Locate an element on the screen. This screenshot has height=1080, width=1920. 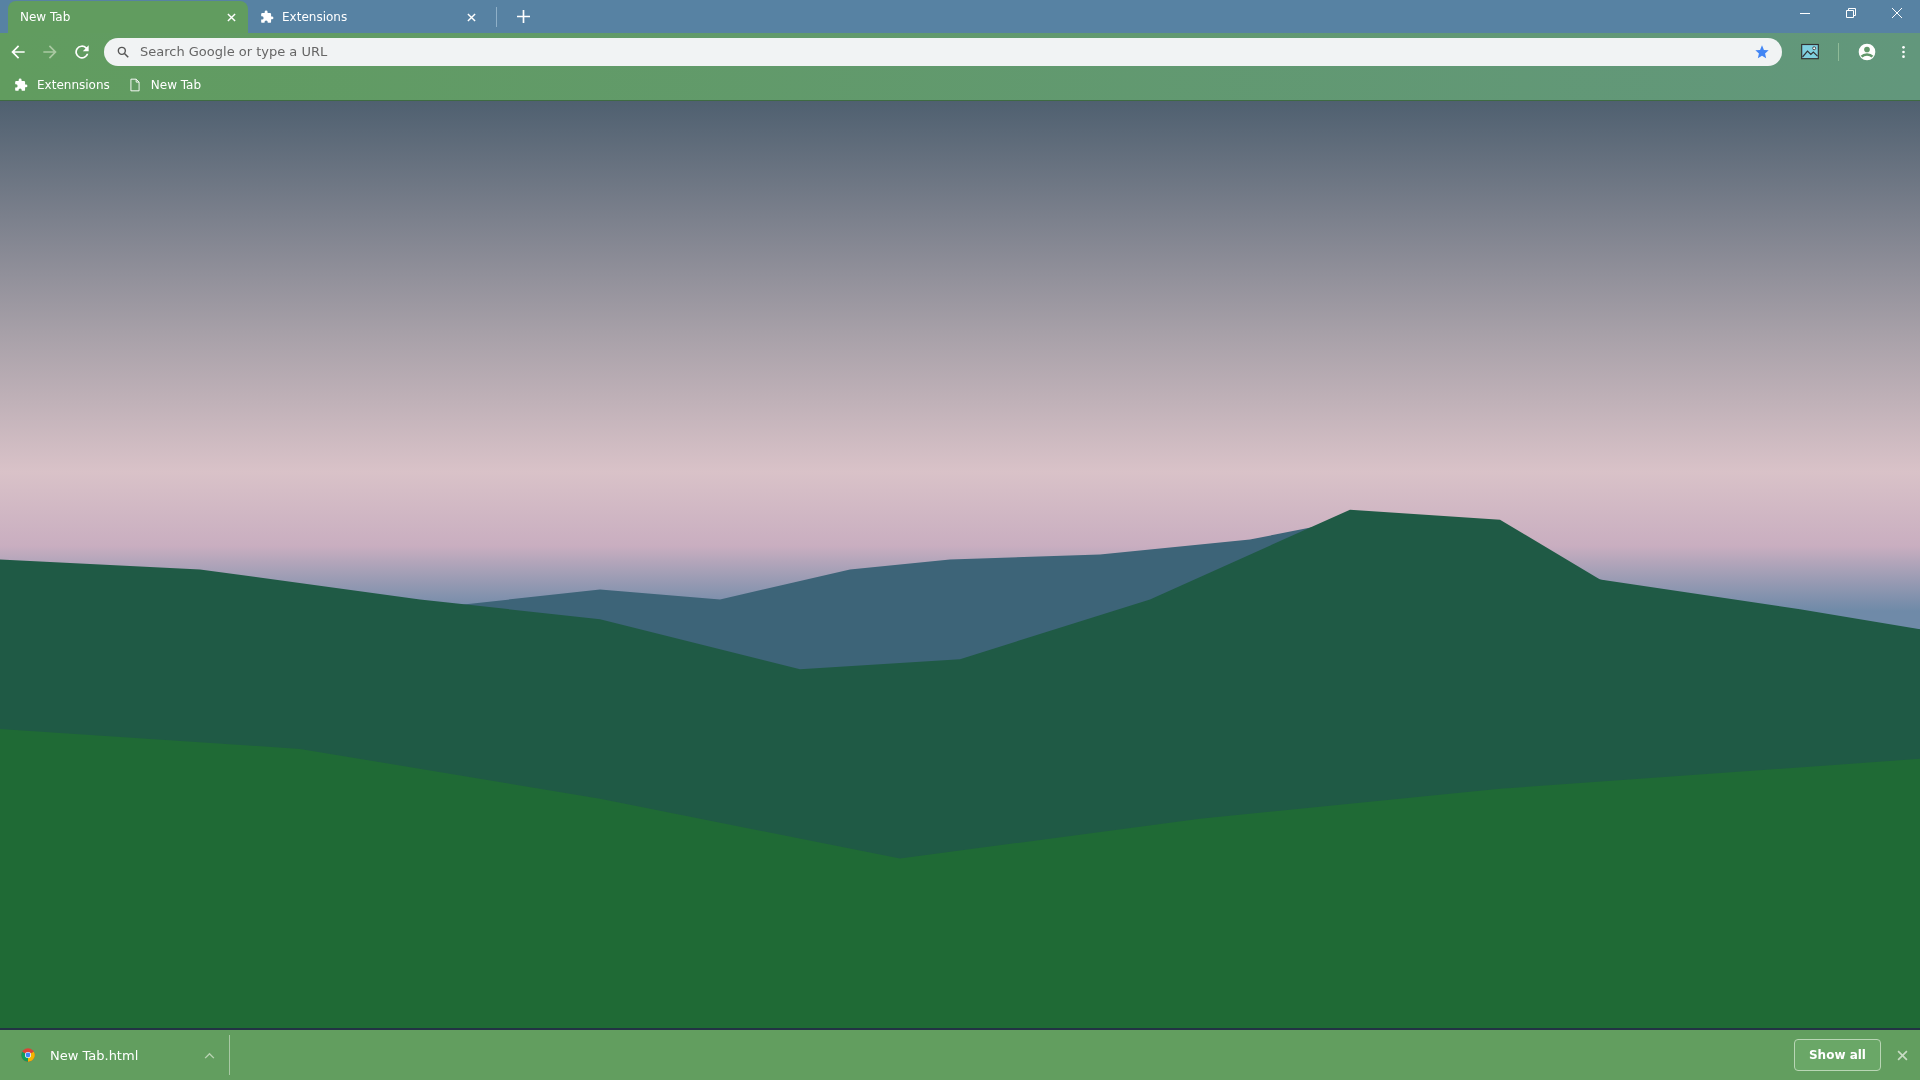
image-icon is located at coordinates (1810, 51).